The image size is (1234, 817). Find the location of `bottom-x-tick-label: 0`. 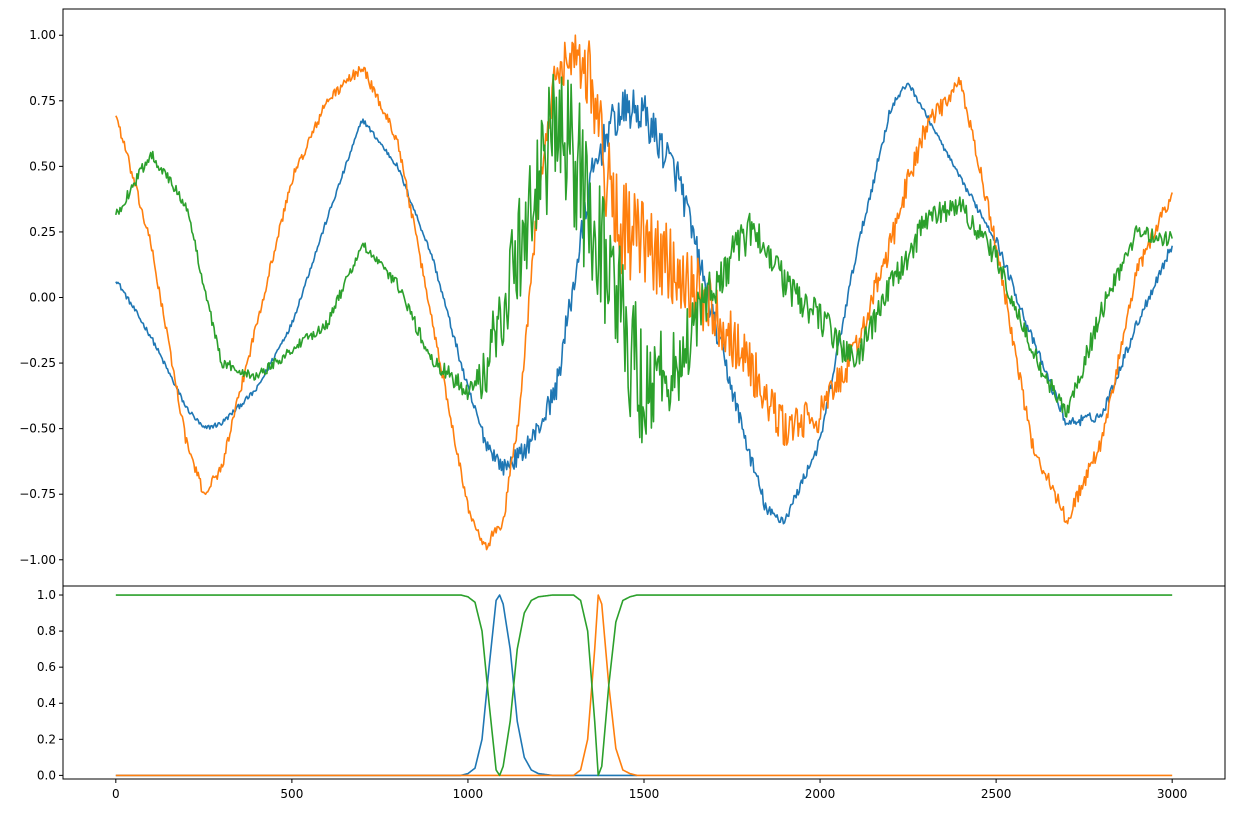

bottom-x-tick-label: 0 is located at coordinates (116, 794).